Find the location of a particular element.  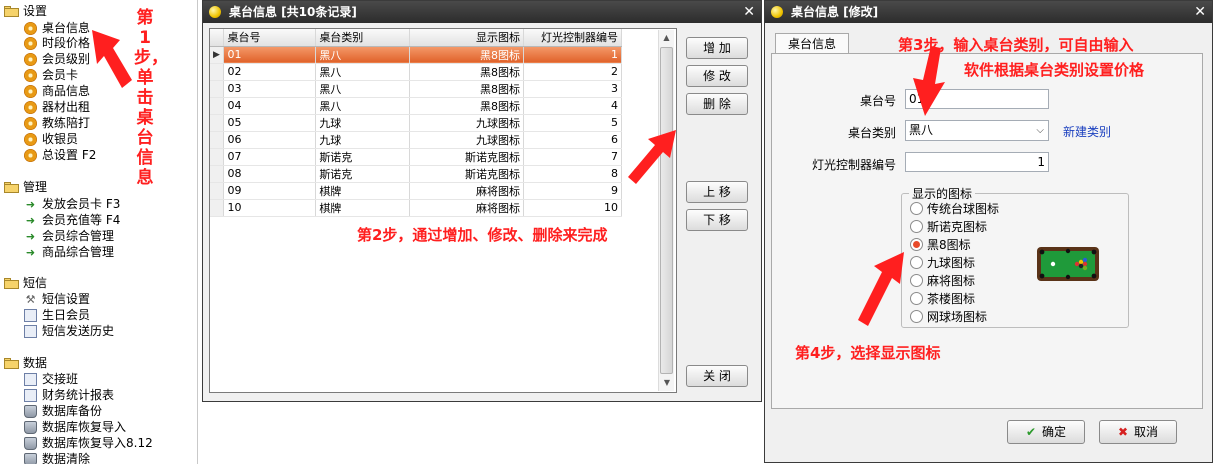

table-cell: 九球 is located at coordinates (363, 123).